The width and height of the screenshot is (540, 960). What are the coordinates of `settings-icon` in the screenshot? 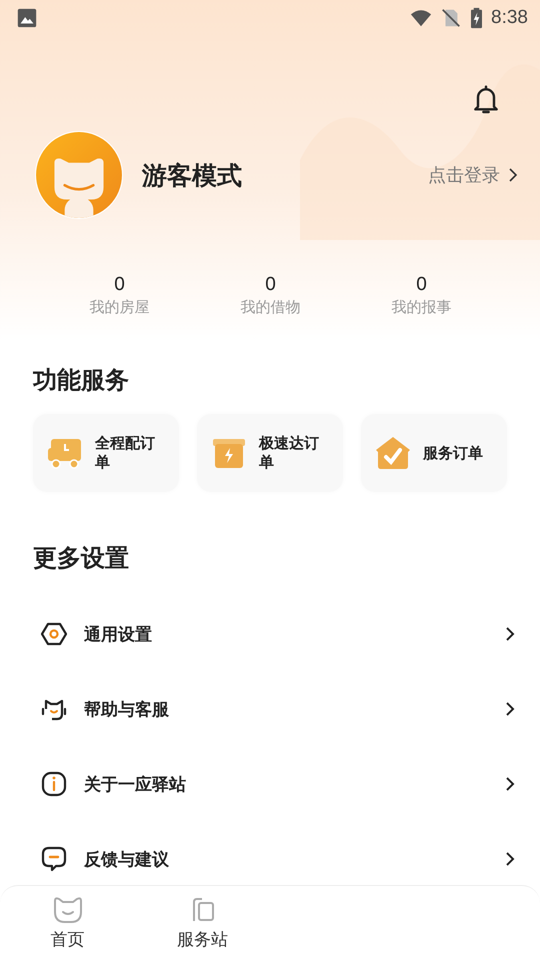 It's located at (54, 634).